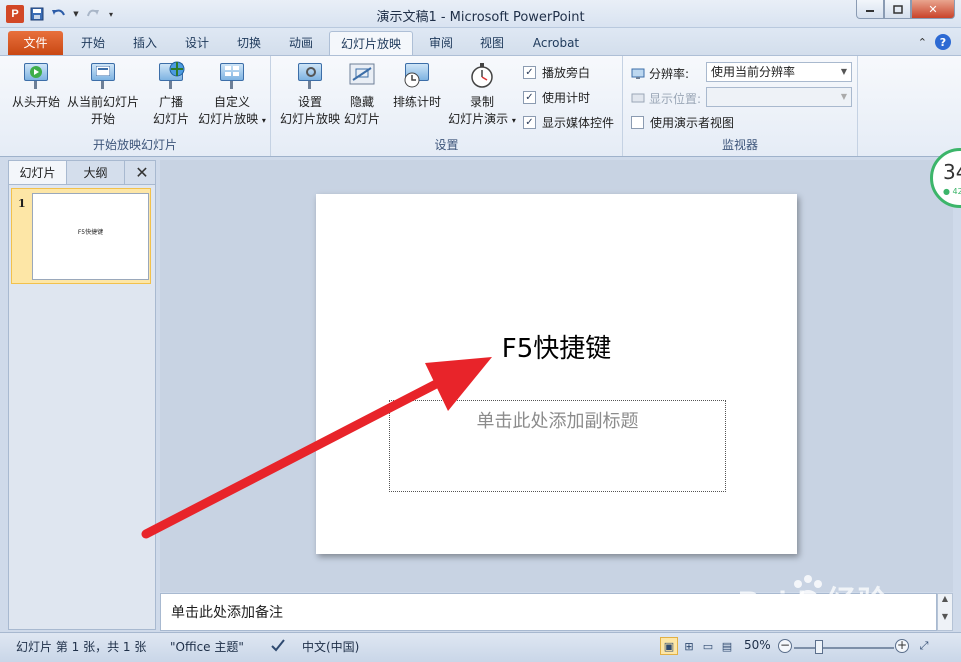 Image resolution: width=961 pixels, height=662 pixels. What do you see at coordinates (232, 94) in the screenshot?
I see `custom-slide-show-button: 自定义 幻灯片放映 ▾` at bounding box center [232, 94].